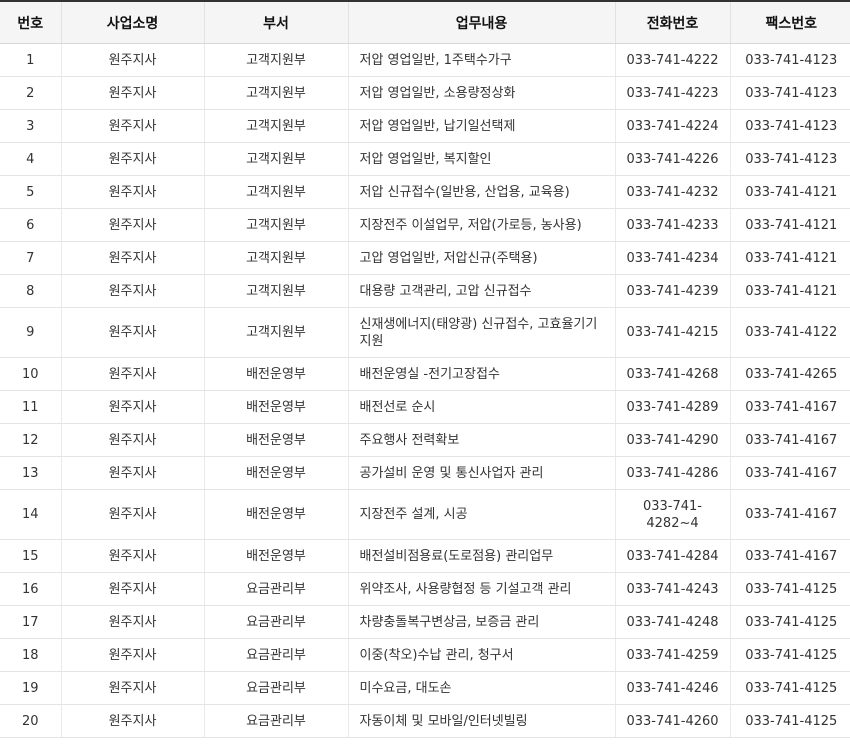 The image size is (850, 746). What do you see at coordinates (481, 589) in the screenshot?
I see `cell-work: 위약조사, 사용량협정 등 기설고객 관리` at bounding box center [481, 589].